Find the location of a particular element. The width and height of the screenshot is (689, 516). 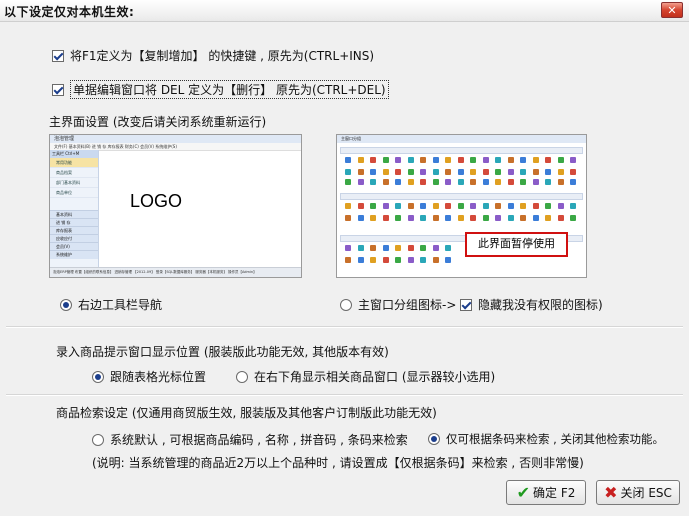

system-default-radio is located at coordinates (98, 439).